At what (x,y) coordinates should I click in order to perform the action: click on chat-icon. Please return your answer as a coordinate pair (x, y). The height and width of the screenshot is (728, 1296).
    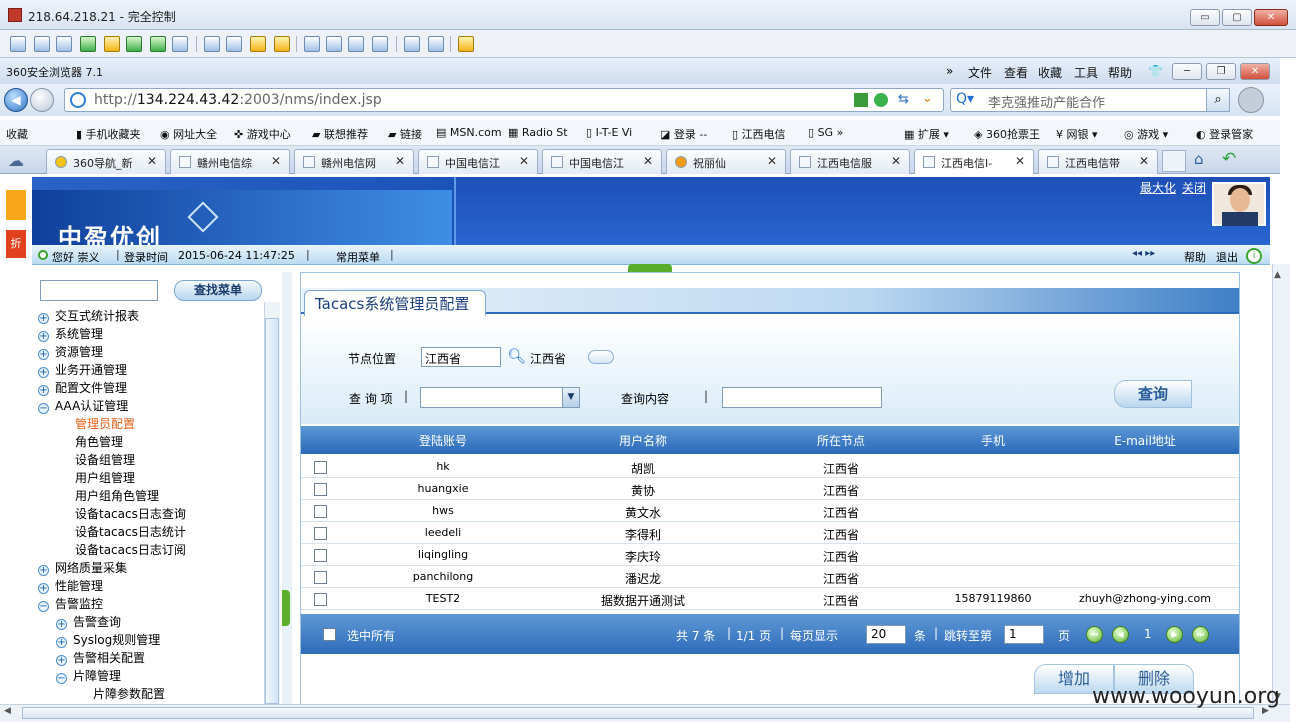
    Looking at the image, I should click on (134, 44).